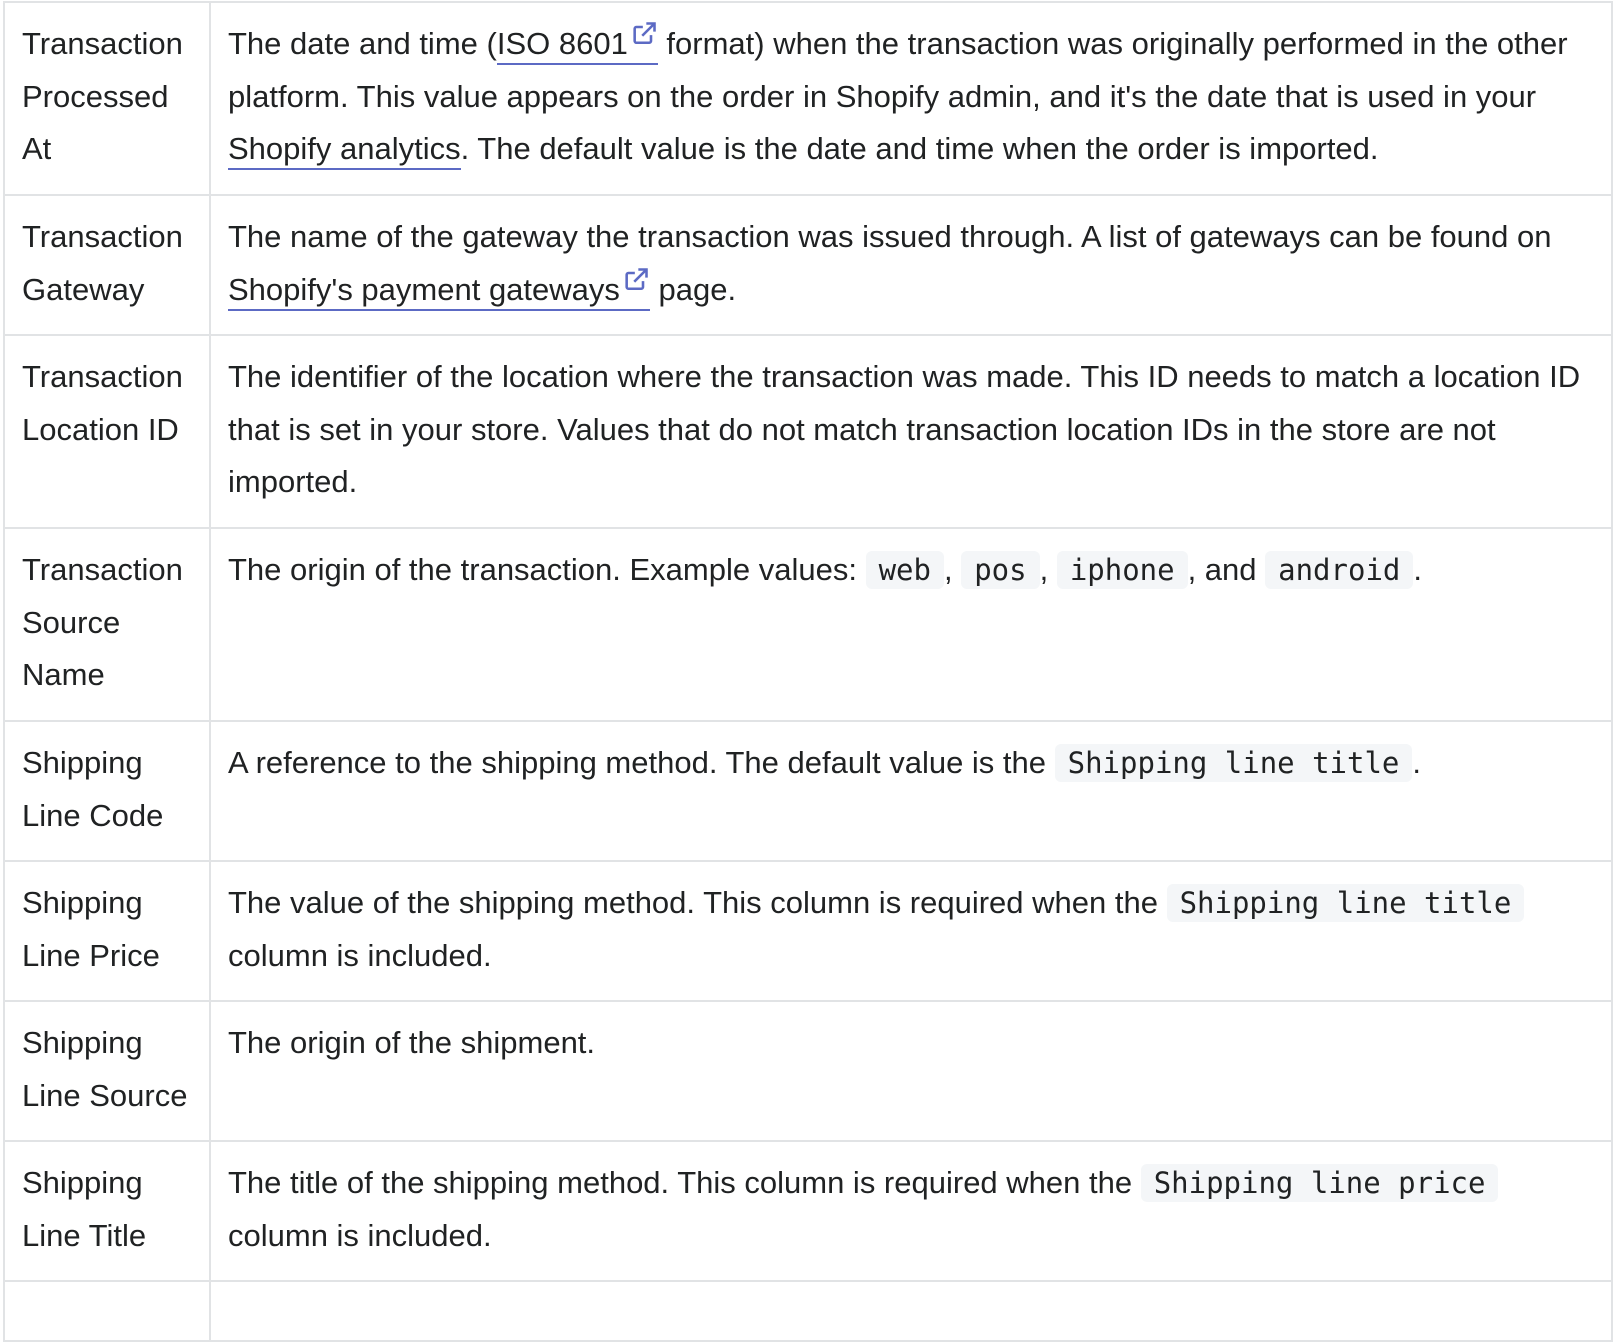 The width and height of the screenshot is (1614, 1342). What do you see at coordinates (344, 150) in the screenshot?
I see `shopify-analytics-link: Shopify analytics` at bounding box center [344, 150].